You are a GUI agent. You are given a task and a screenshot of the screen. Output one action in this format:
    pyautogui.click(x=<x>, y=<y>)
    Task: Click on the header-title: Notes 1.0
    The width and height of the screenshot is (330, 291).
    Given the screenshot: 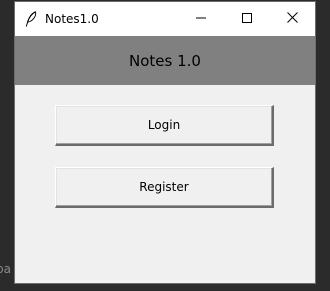 What is the action you would take?
    pyautogui.click(x=165, y=60)
    